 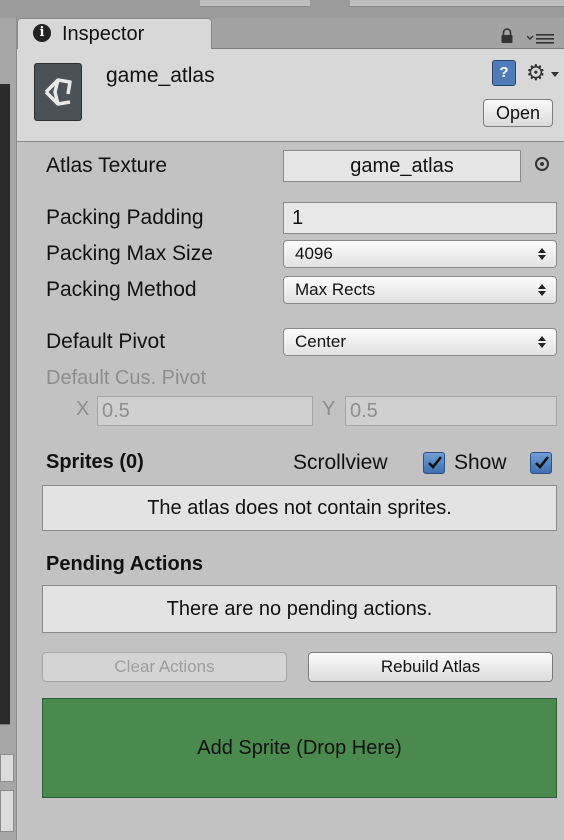 I want to click on show-label: Show, so click(x=480, y=462).